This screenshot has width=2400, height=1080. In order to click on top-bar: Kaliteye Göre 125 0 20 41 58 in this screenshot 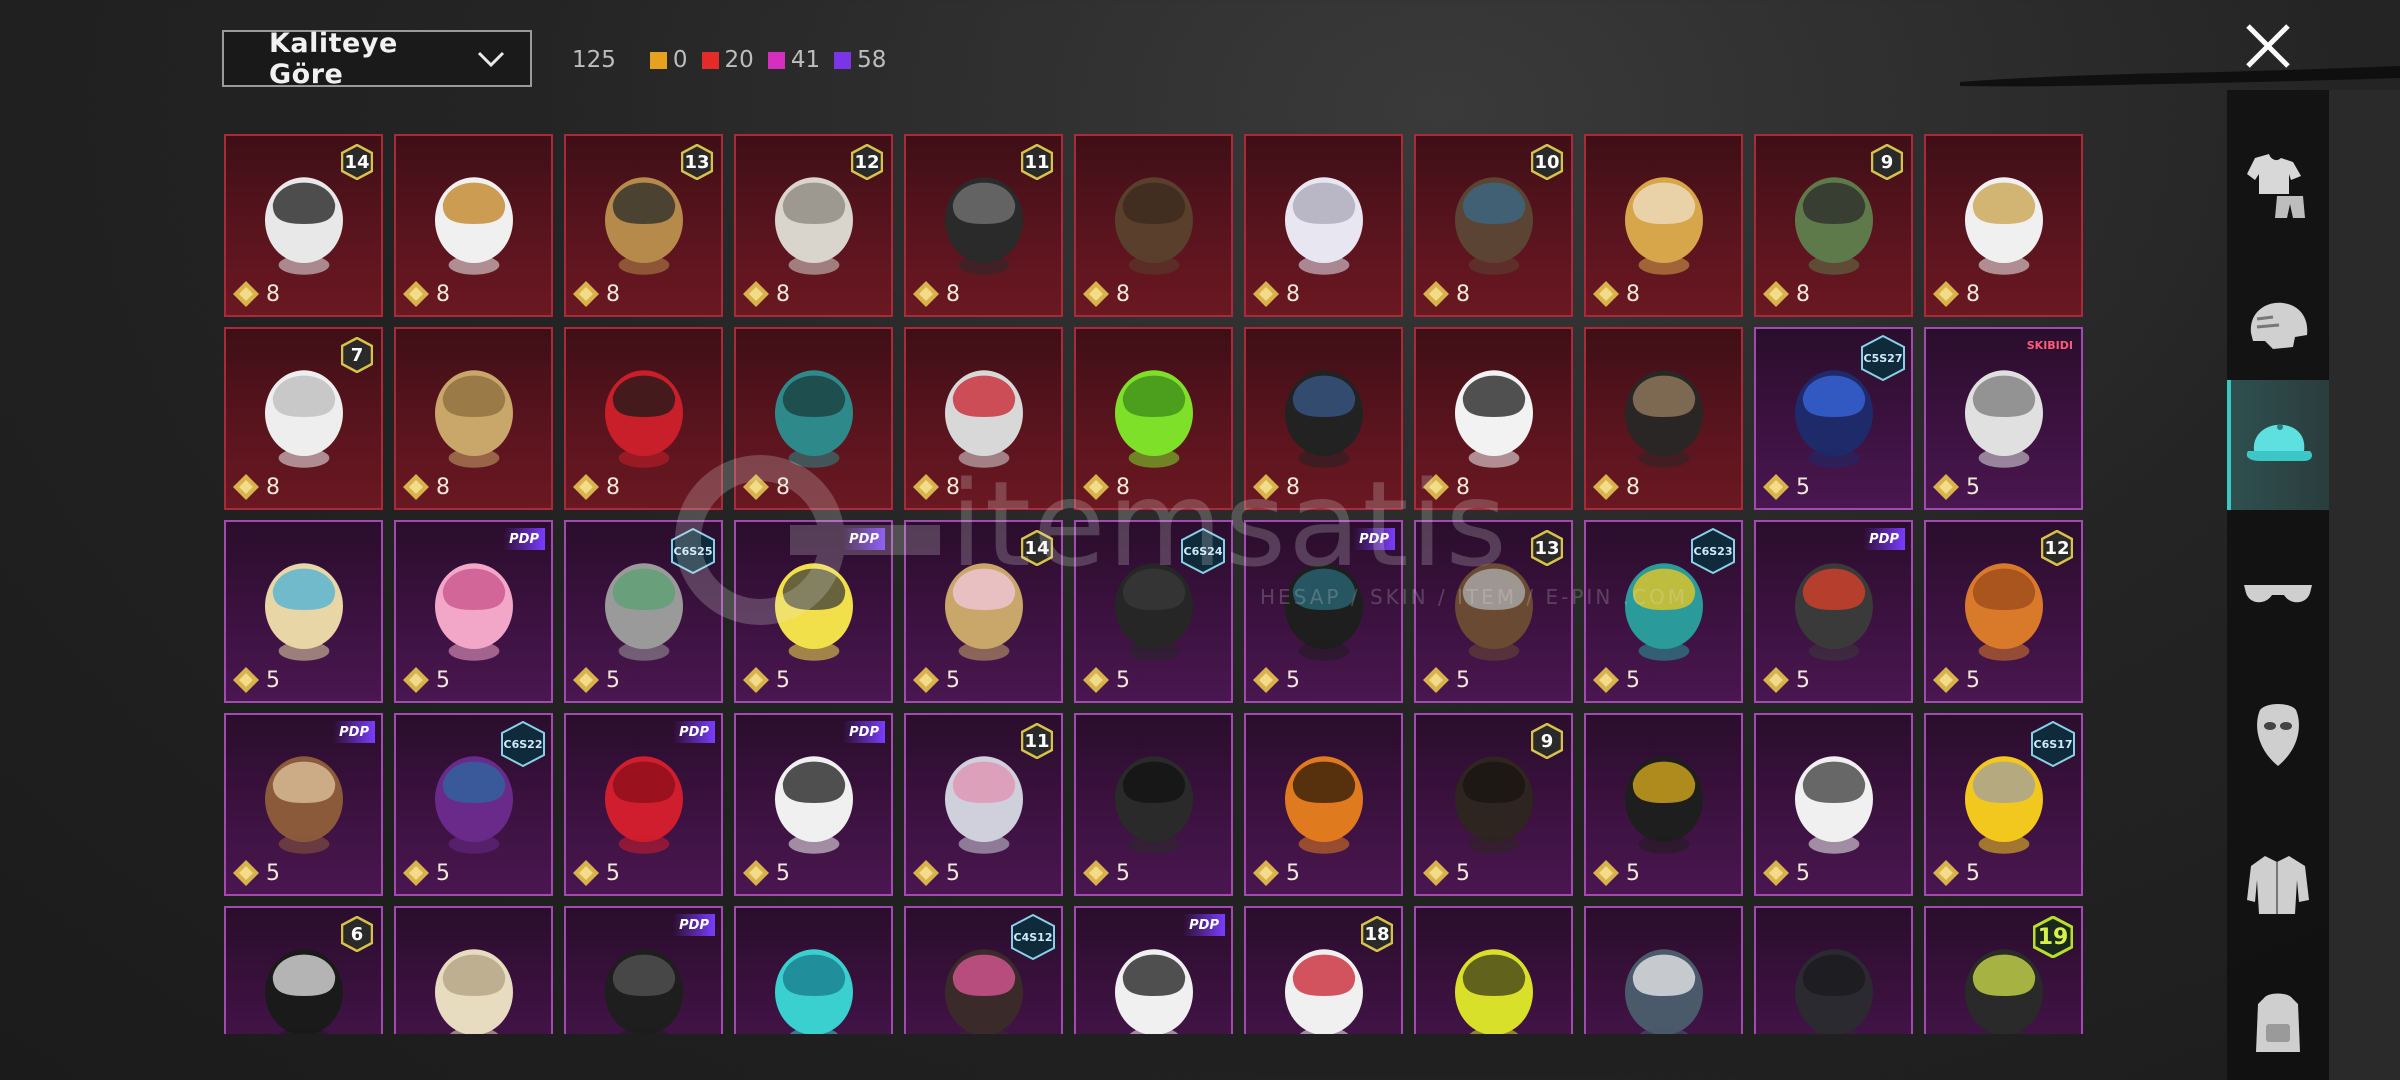, I will do `click(1200, 50)`.